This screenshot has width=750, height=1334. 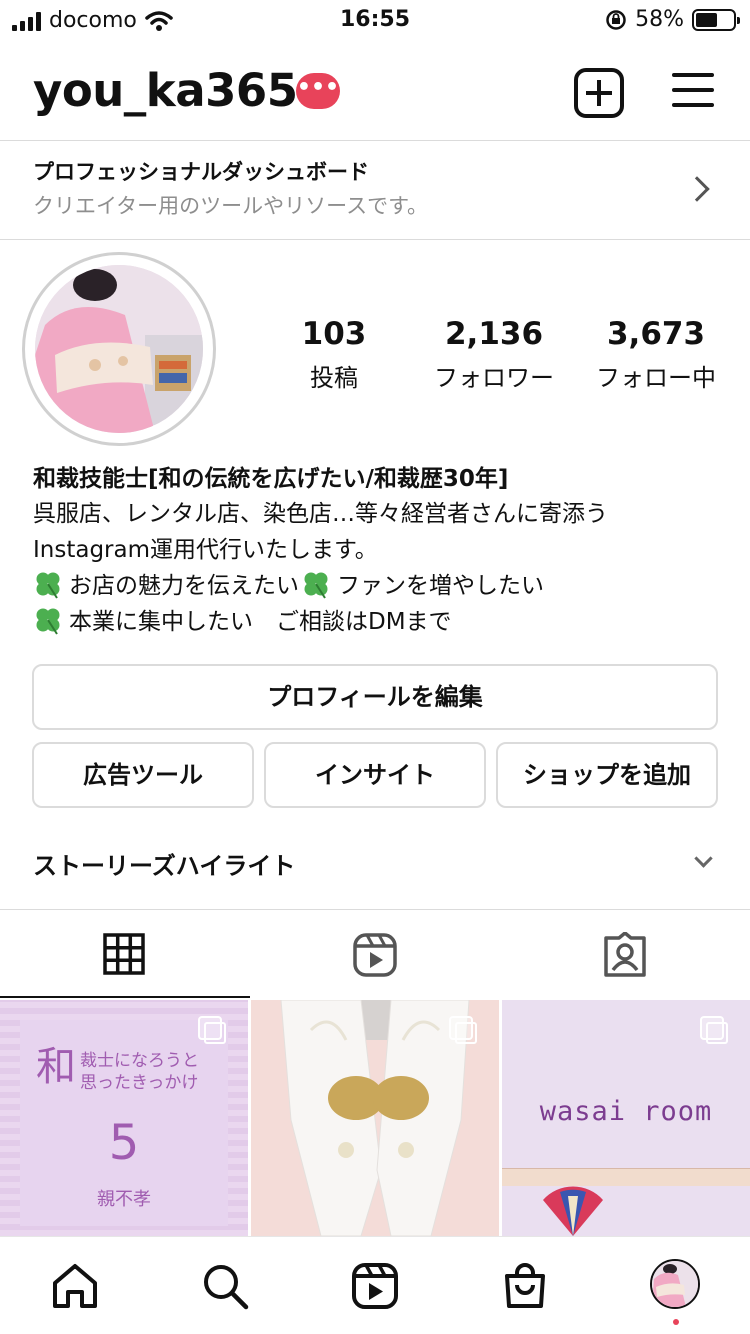 I want to click on profile-tabs, so click(x=375, y=955).